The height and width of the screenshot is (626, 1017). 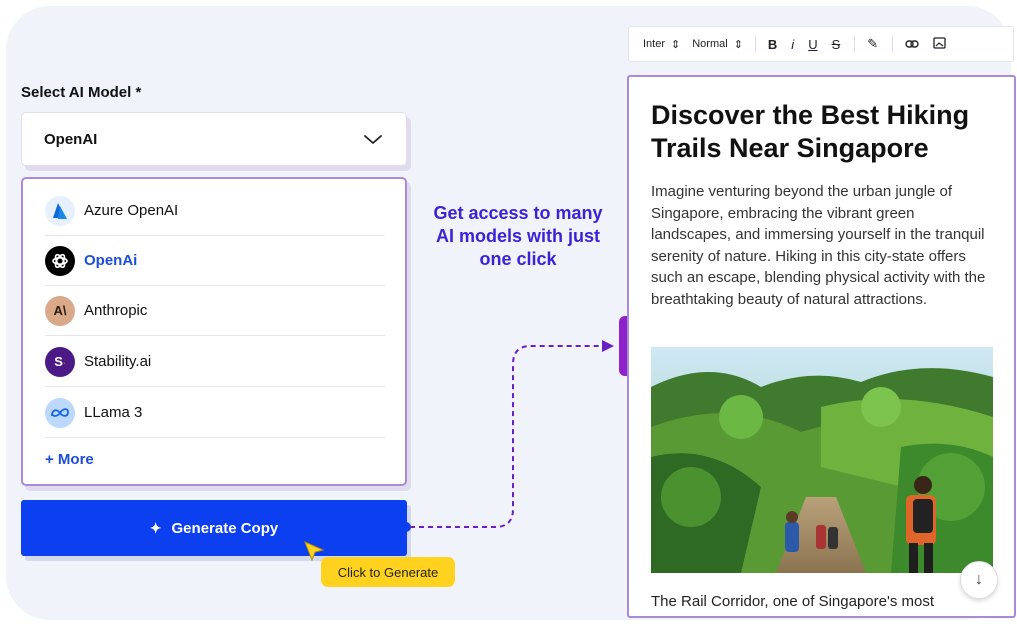 What do you see at coordinates (81, 92) in the screenshot?
I see `select-model-label: Select AI Model *` at bounding box center [81, 92].